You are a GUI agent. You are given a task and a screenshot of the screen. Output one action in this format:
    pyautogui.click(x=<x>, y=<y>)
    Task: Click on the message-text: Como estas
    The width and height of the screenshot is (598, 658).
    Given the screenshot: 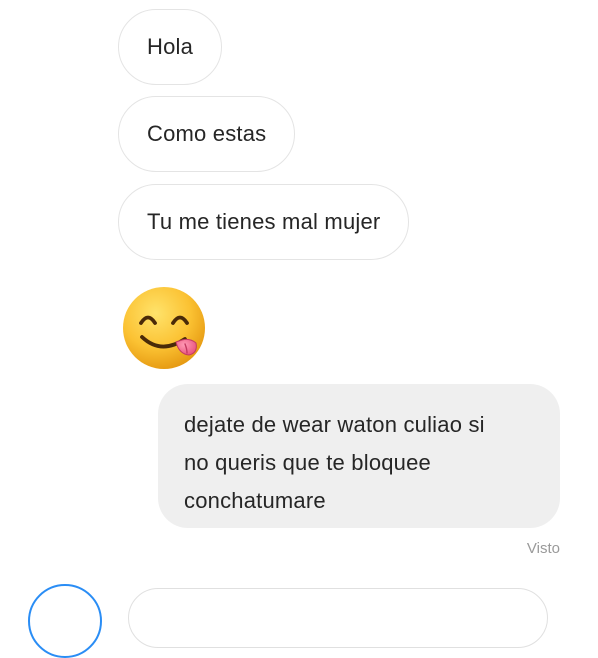 What is the action you would take?
    pyautogui.click(x=207, y=133)
    